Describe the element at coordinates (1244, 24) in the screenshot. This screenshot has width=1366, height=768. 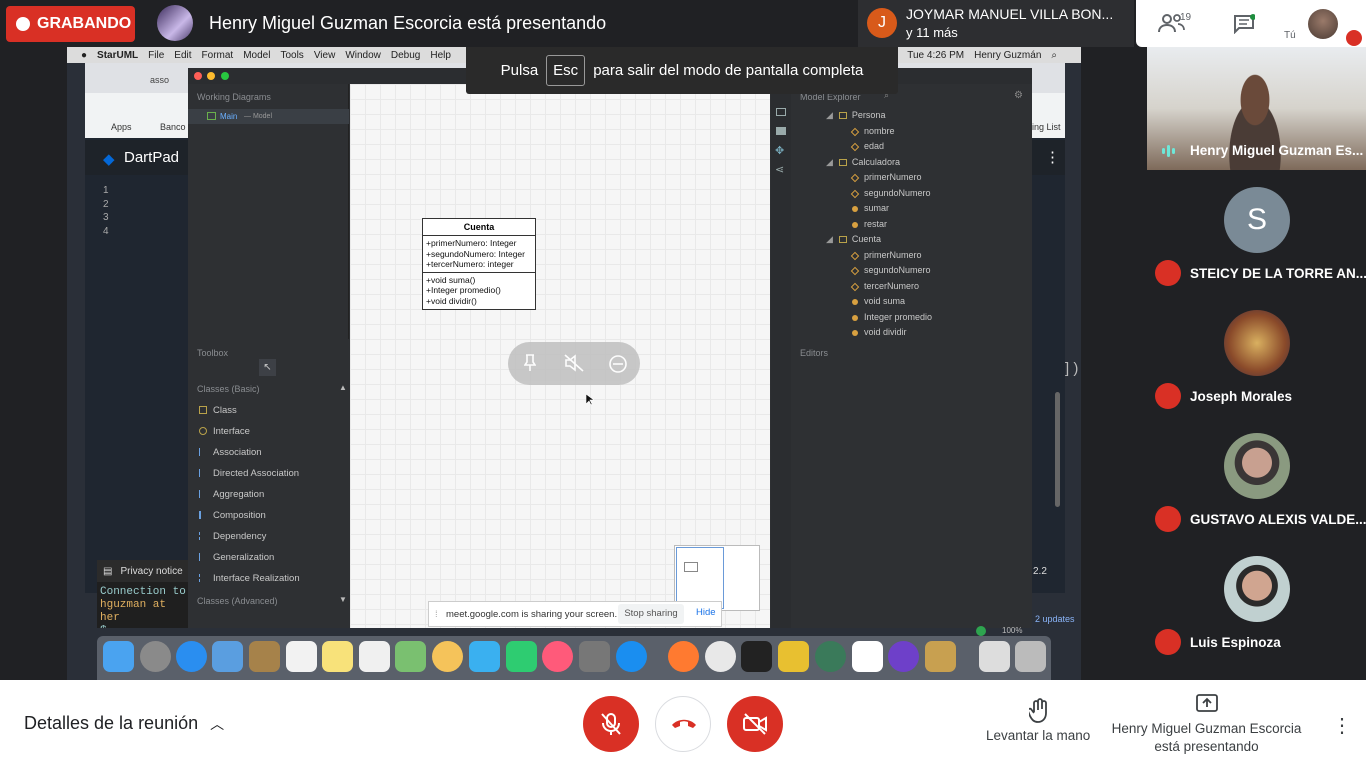
I see `chat-button` at that location.